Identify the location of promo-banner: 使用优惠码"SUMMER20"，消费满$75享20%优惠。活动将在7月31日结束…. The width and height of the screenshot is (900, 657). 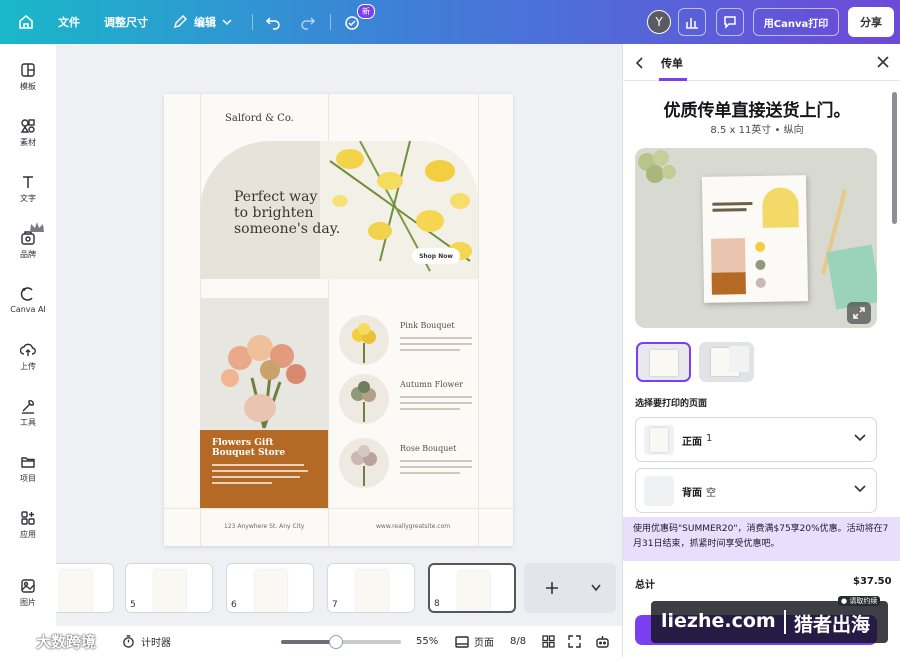
(761, 539).